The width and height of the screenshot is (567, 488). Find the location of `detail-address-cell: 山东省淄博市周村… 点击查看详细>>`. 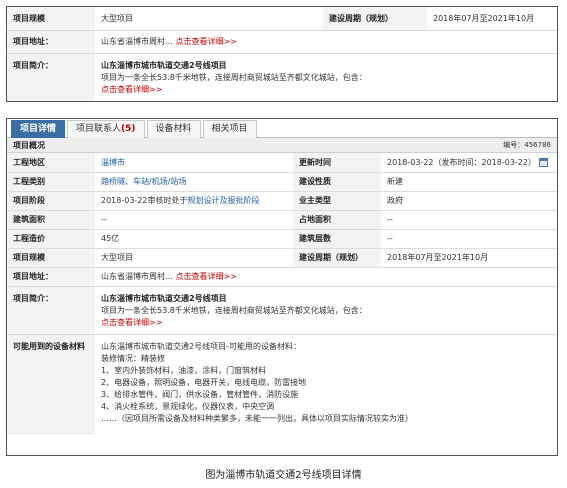

detail-address-cell: 山东省淄博市周村… 点击查看详细>> is located at coordinates (326, 277).